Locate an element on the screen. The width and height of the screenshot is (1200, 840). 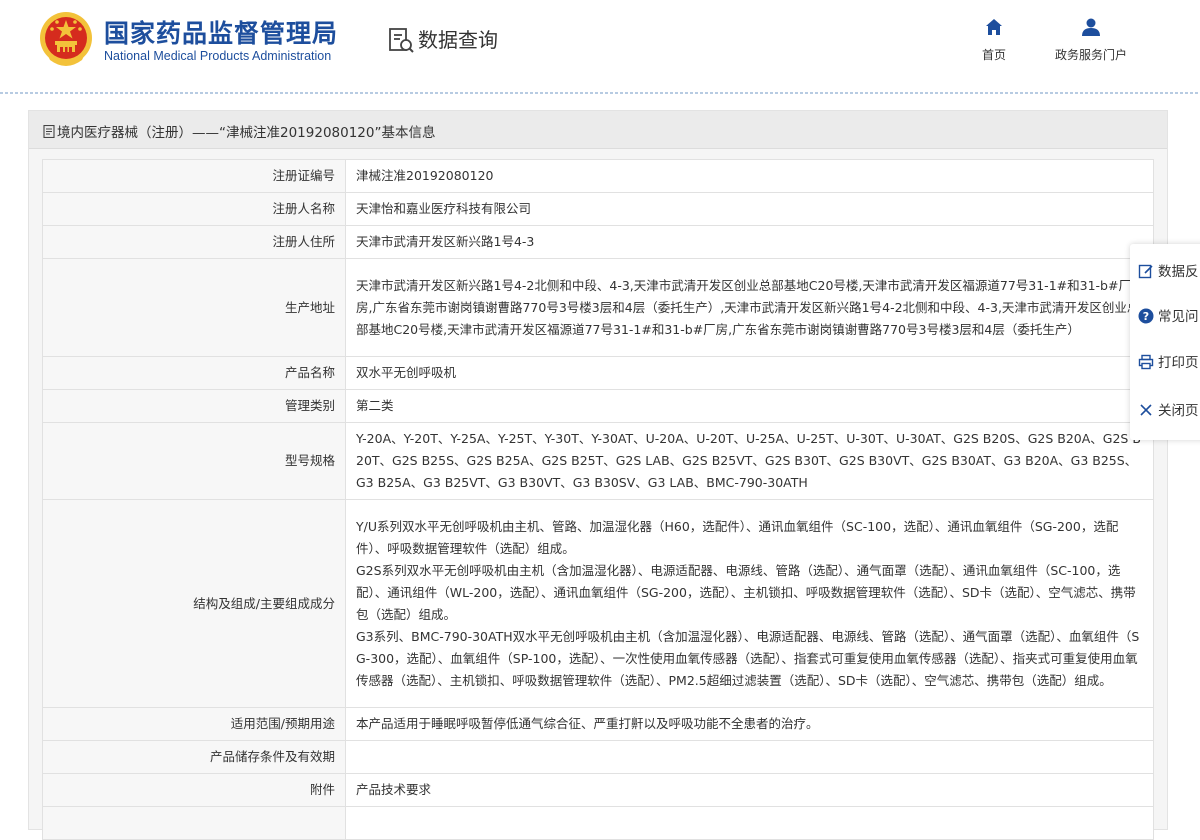
table-row: 注册证编号 津械注准20192080120 is located at coordinates (598, 176).